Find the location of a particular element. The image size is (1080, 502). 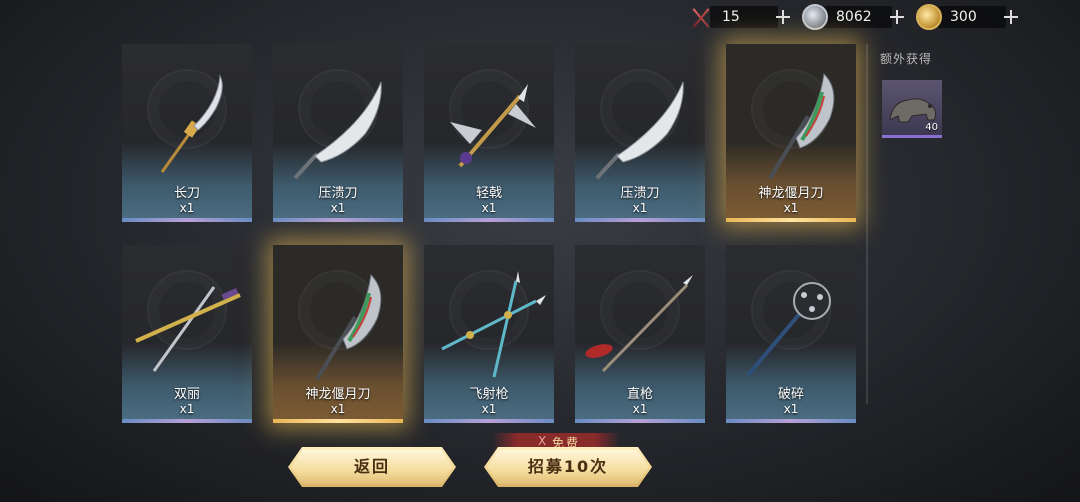

recruit-button-label: 招募10次 is located at coordinates (568, 466).